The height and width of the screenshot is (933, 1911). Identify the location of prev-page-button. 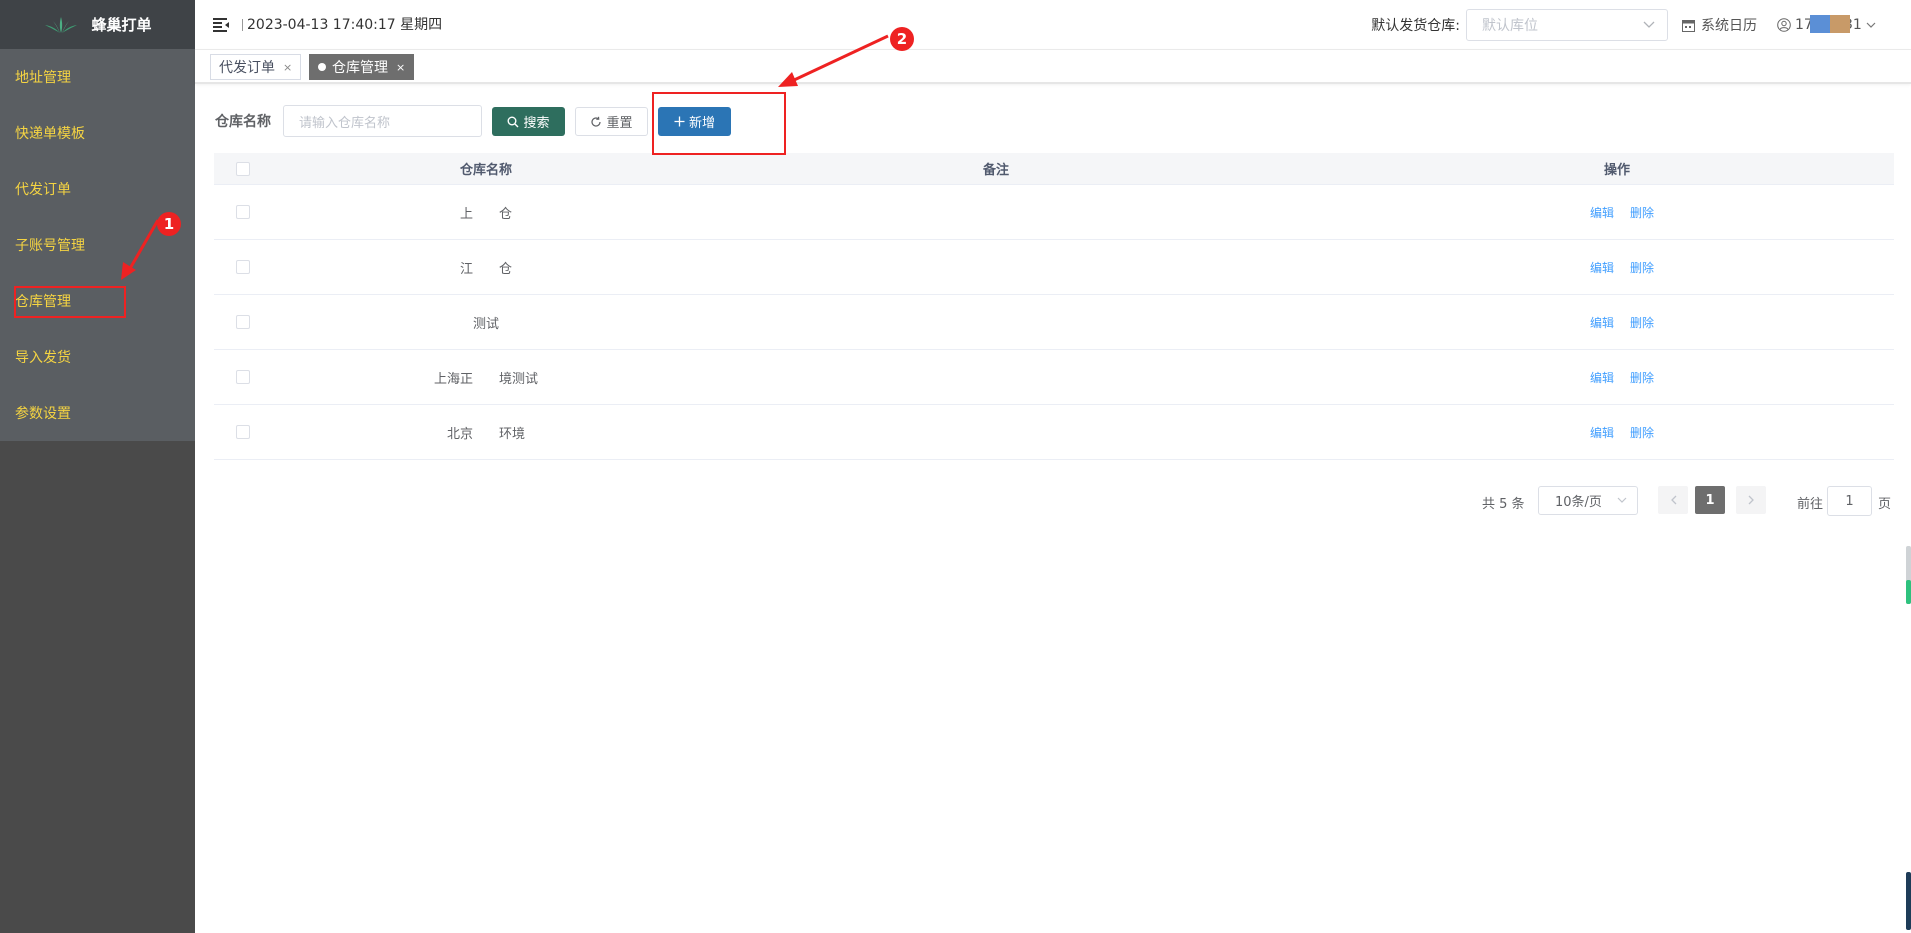
(1673, 500).